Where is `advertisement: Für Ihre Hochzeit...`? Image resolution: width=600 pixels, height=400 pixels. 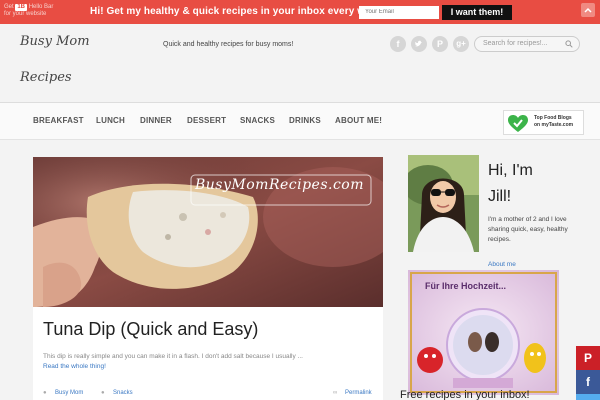 advertisement: Für Ihre Hochzeit... is located at coordinates (483, 332).